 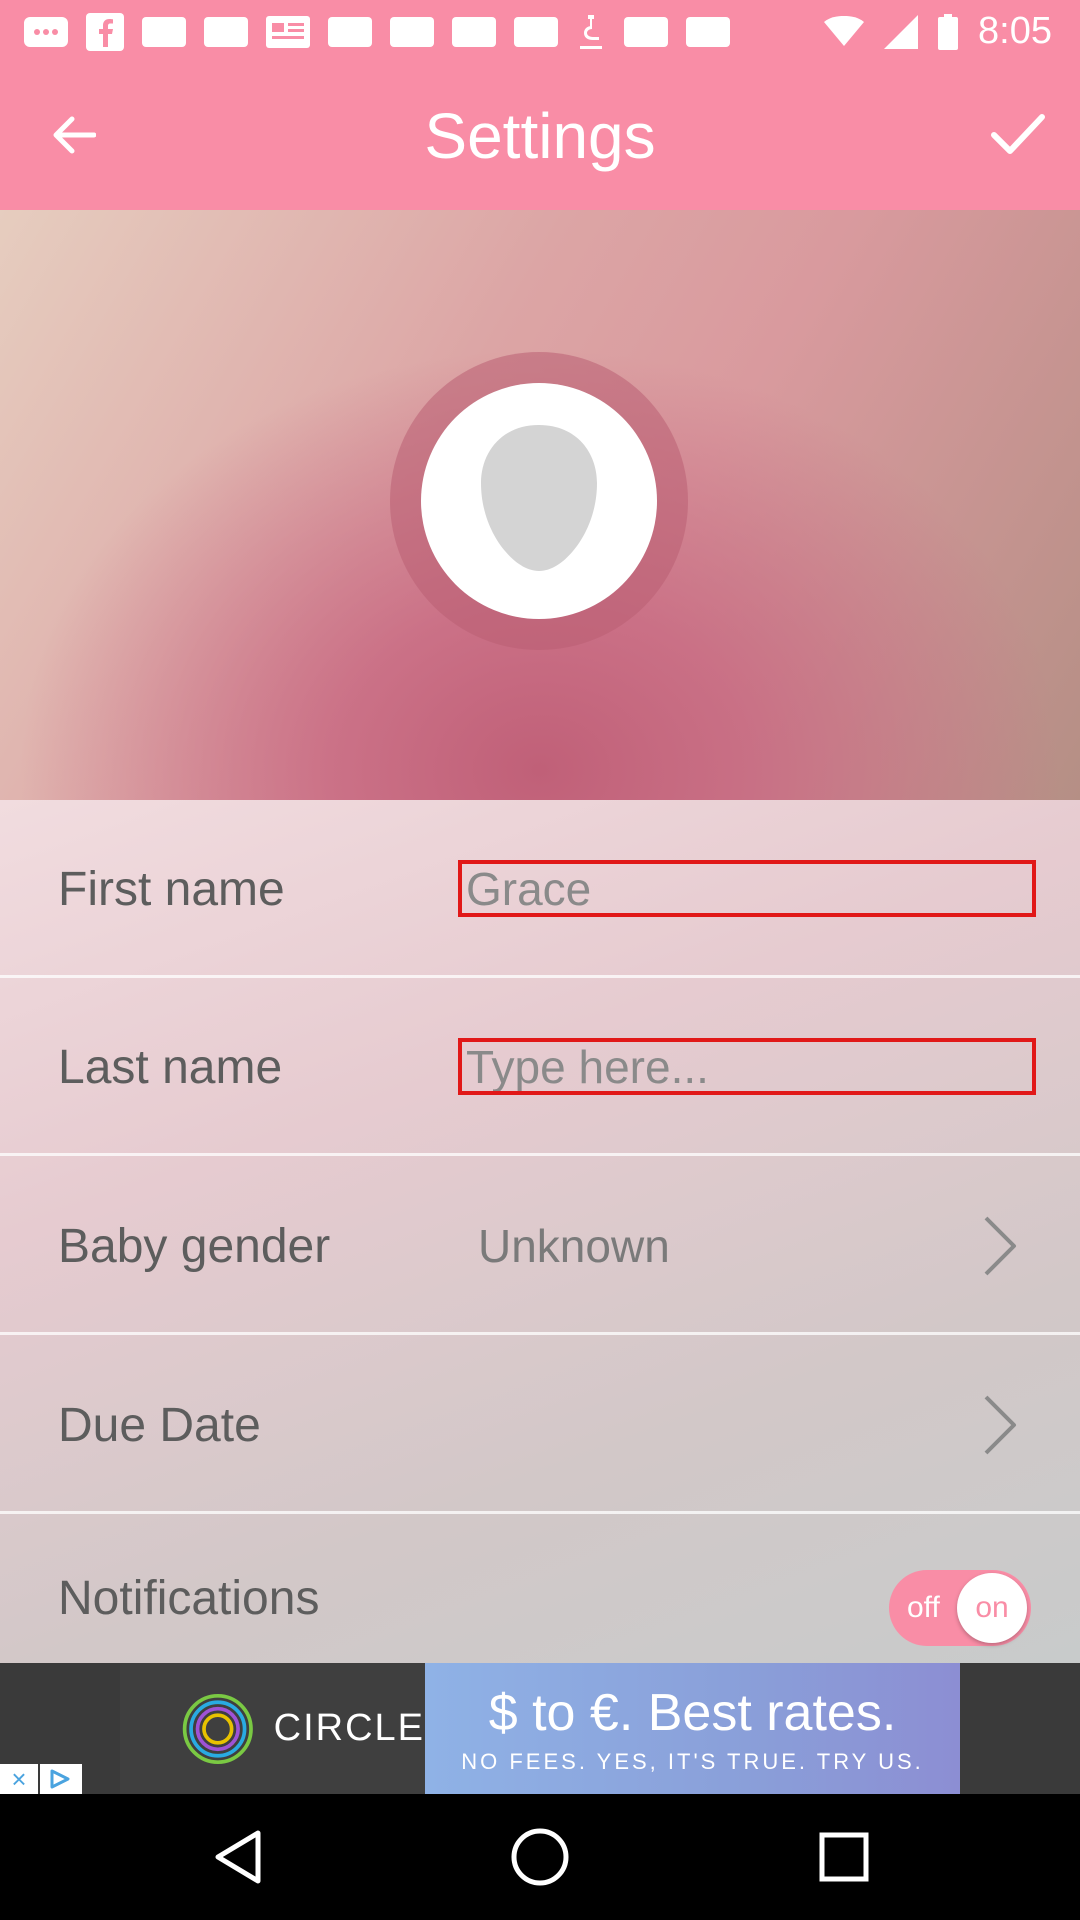 What do you see at coordinates (591, 31) in the screenshot?
I see `microscope-icon` at bounding box center [591, 31].